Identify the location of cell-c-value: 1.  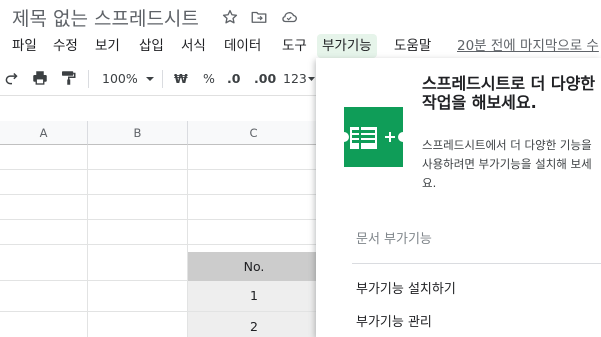
(254, 296).